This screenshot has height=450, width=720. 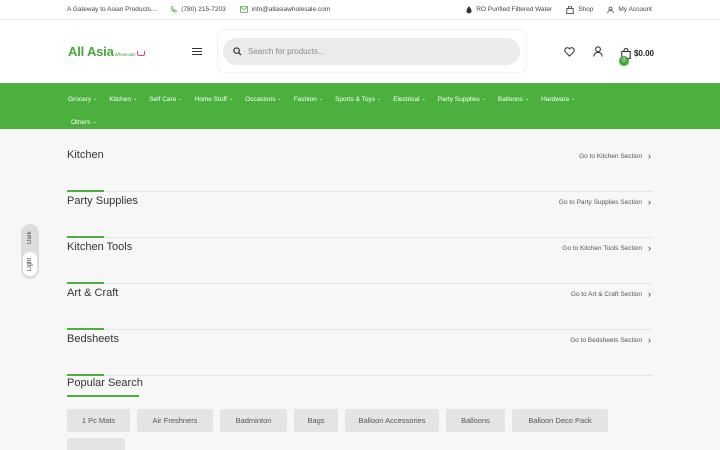 What do you see at coordinates (514, 9) in the screenshot?
I see `water-text: RO Purified Filtered Water` at bounding box center [514, 9].